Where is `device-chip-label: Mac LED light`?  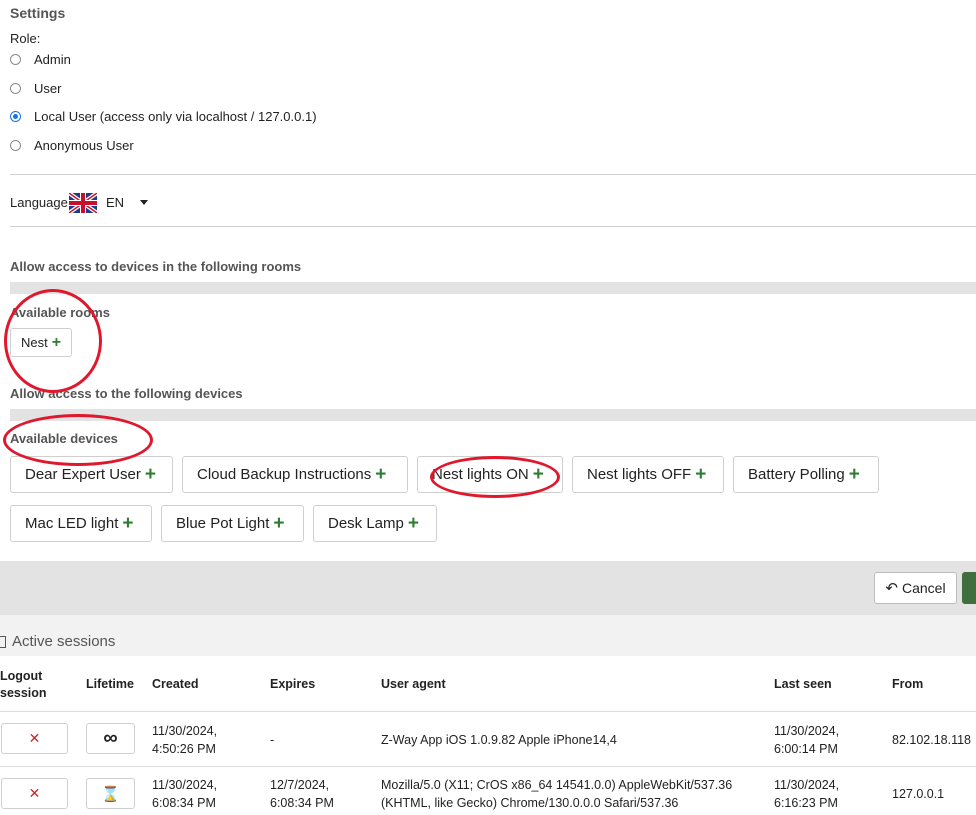 device-chip-label: Mac LED light is located at coordinates (72, 523).